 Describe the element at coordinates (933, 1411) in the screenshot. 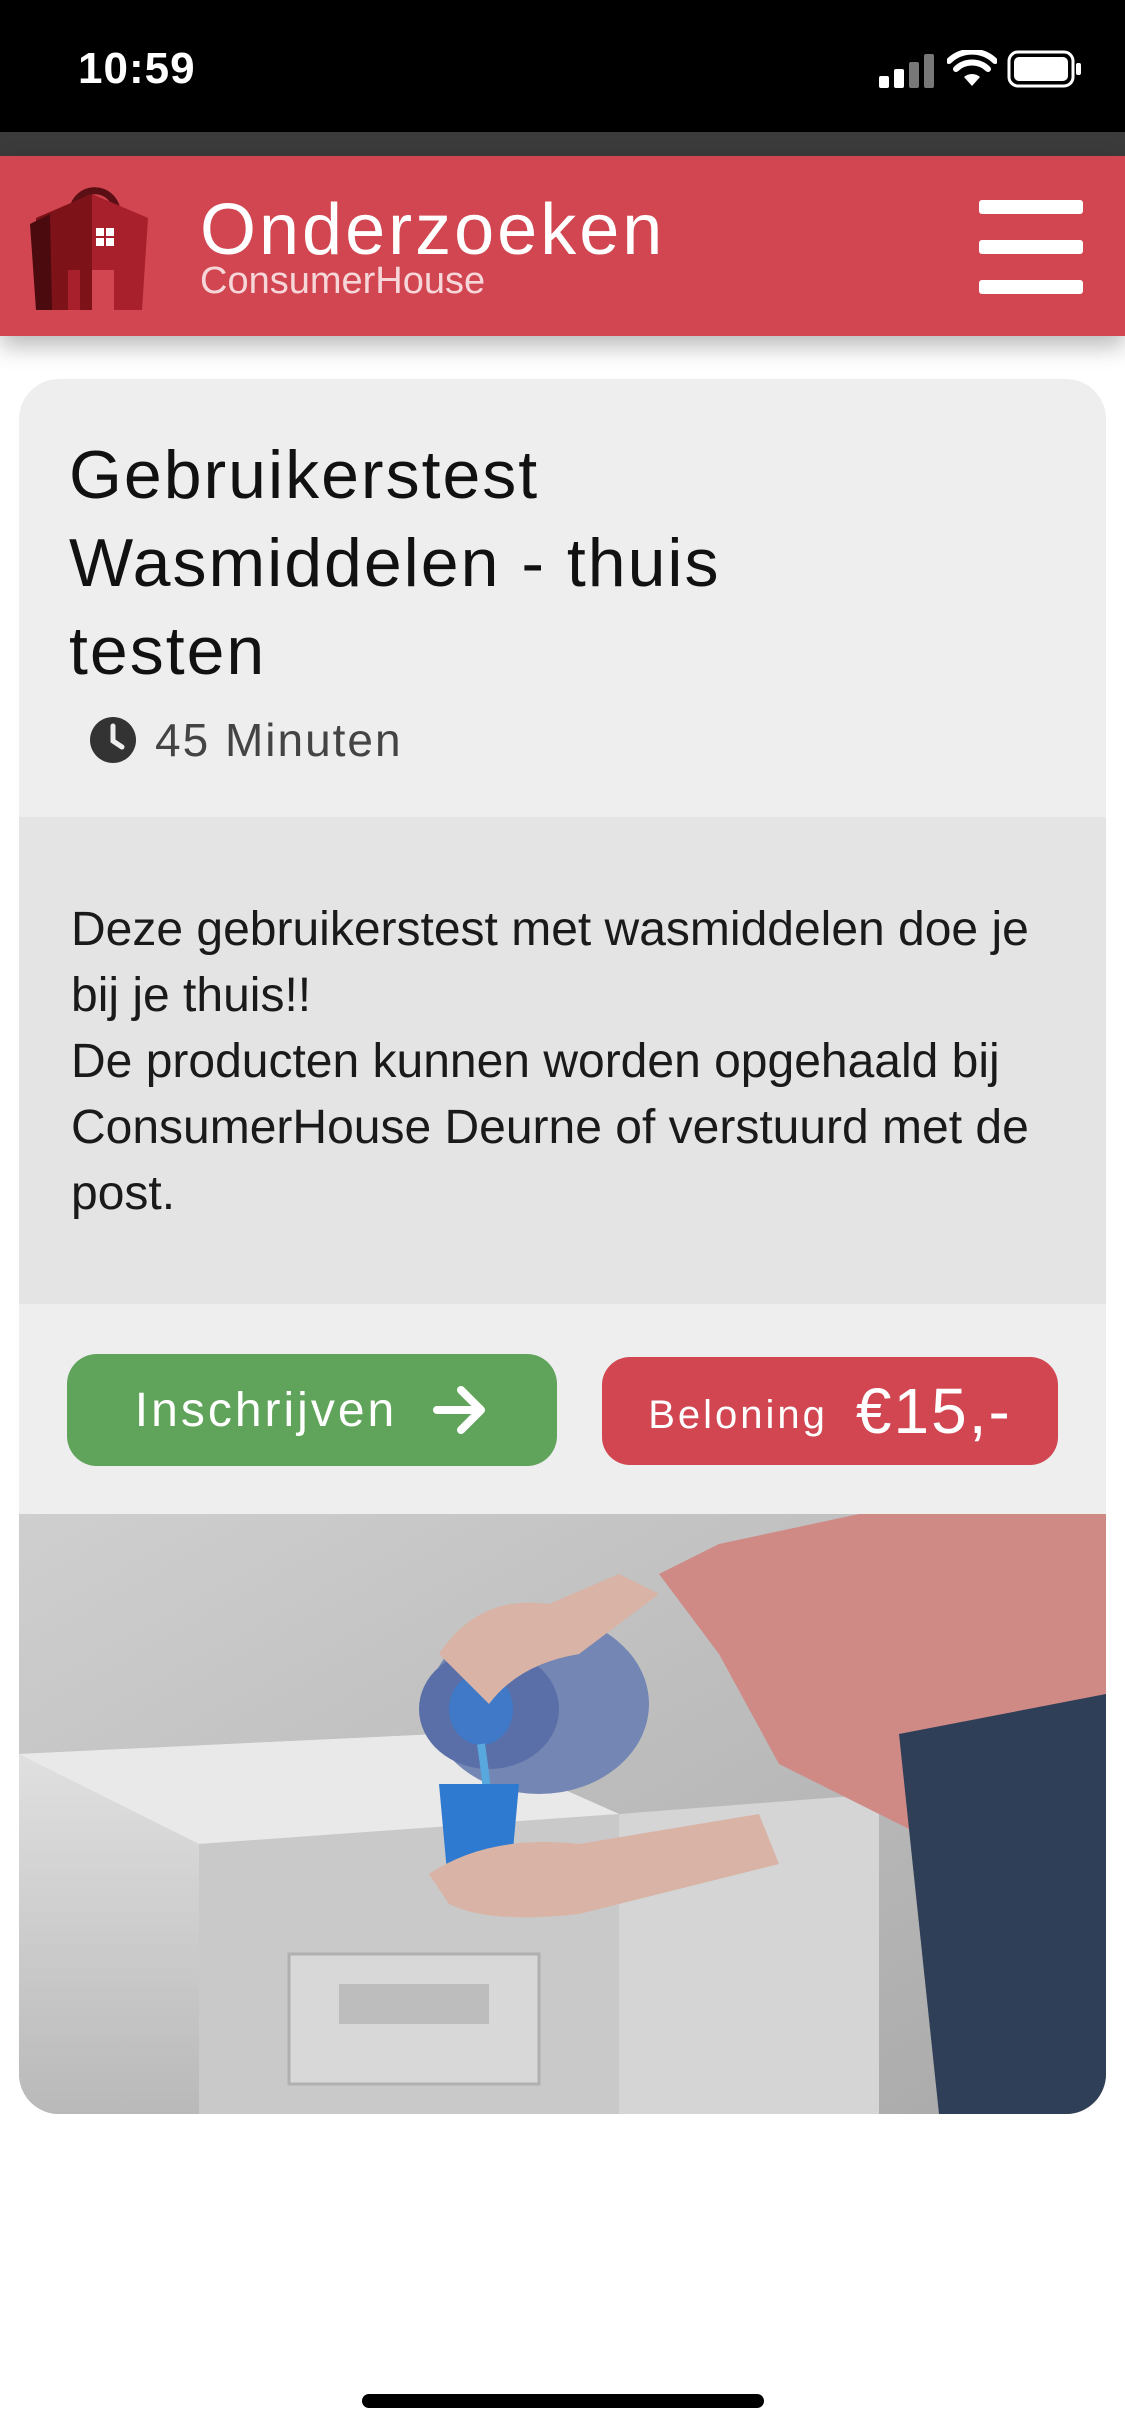

I see `reward-amount: €15,-` at that location.